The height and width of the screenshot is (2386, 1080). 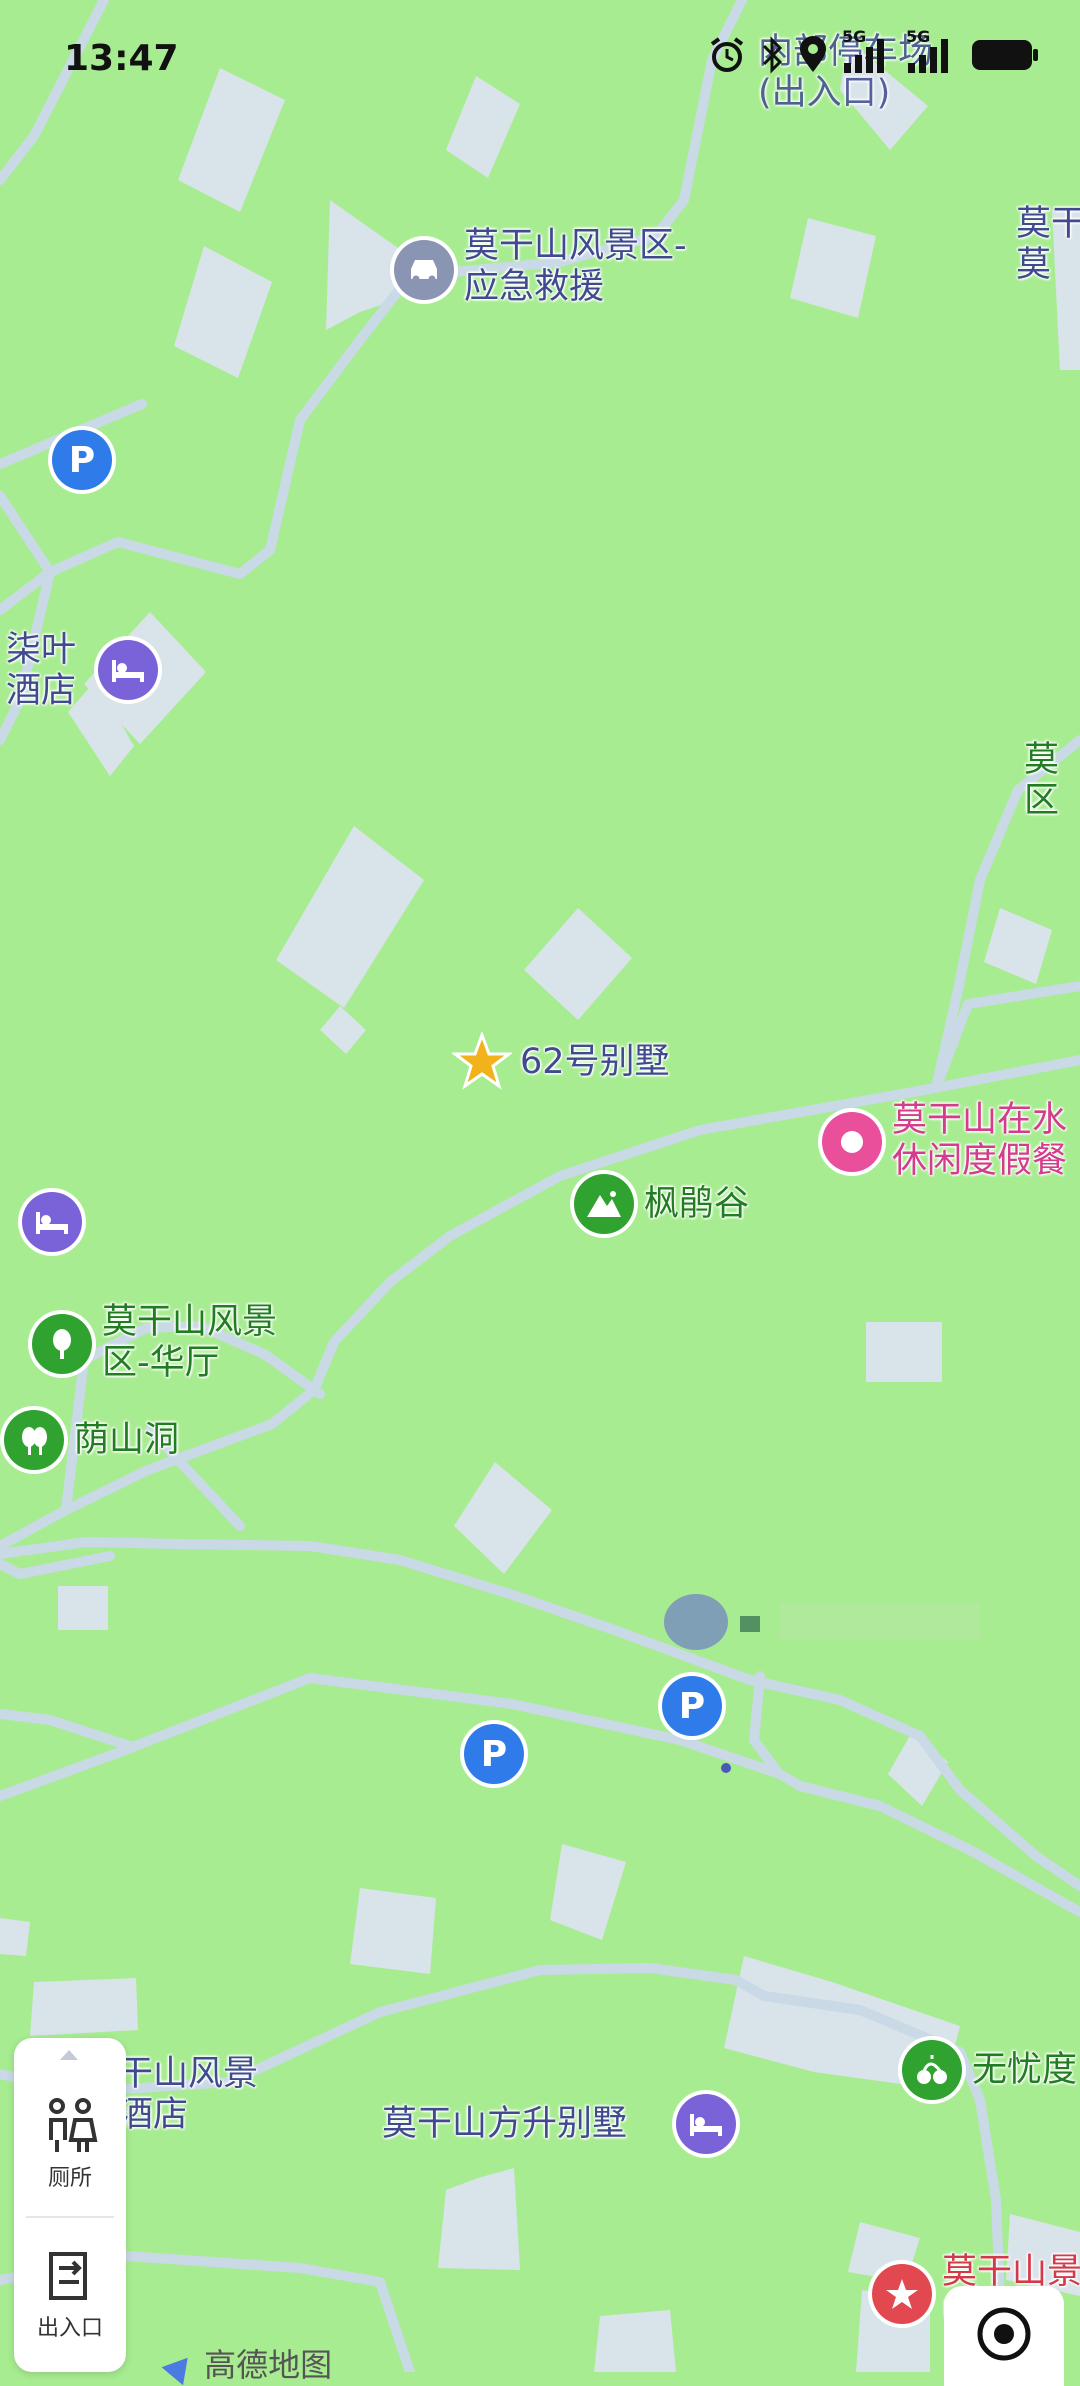 I want to click on entrance-label: 出入口, so click(x=69, y=2328).